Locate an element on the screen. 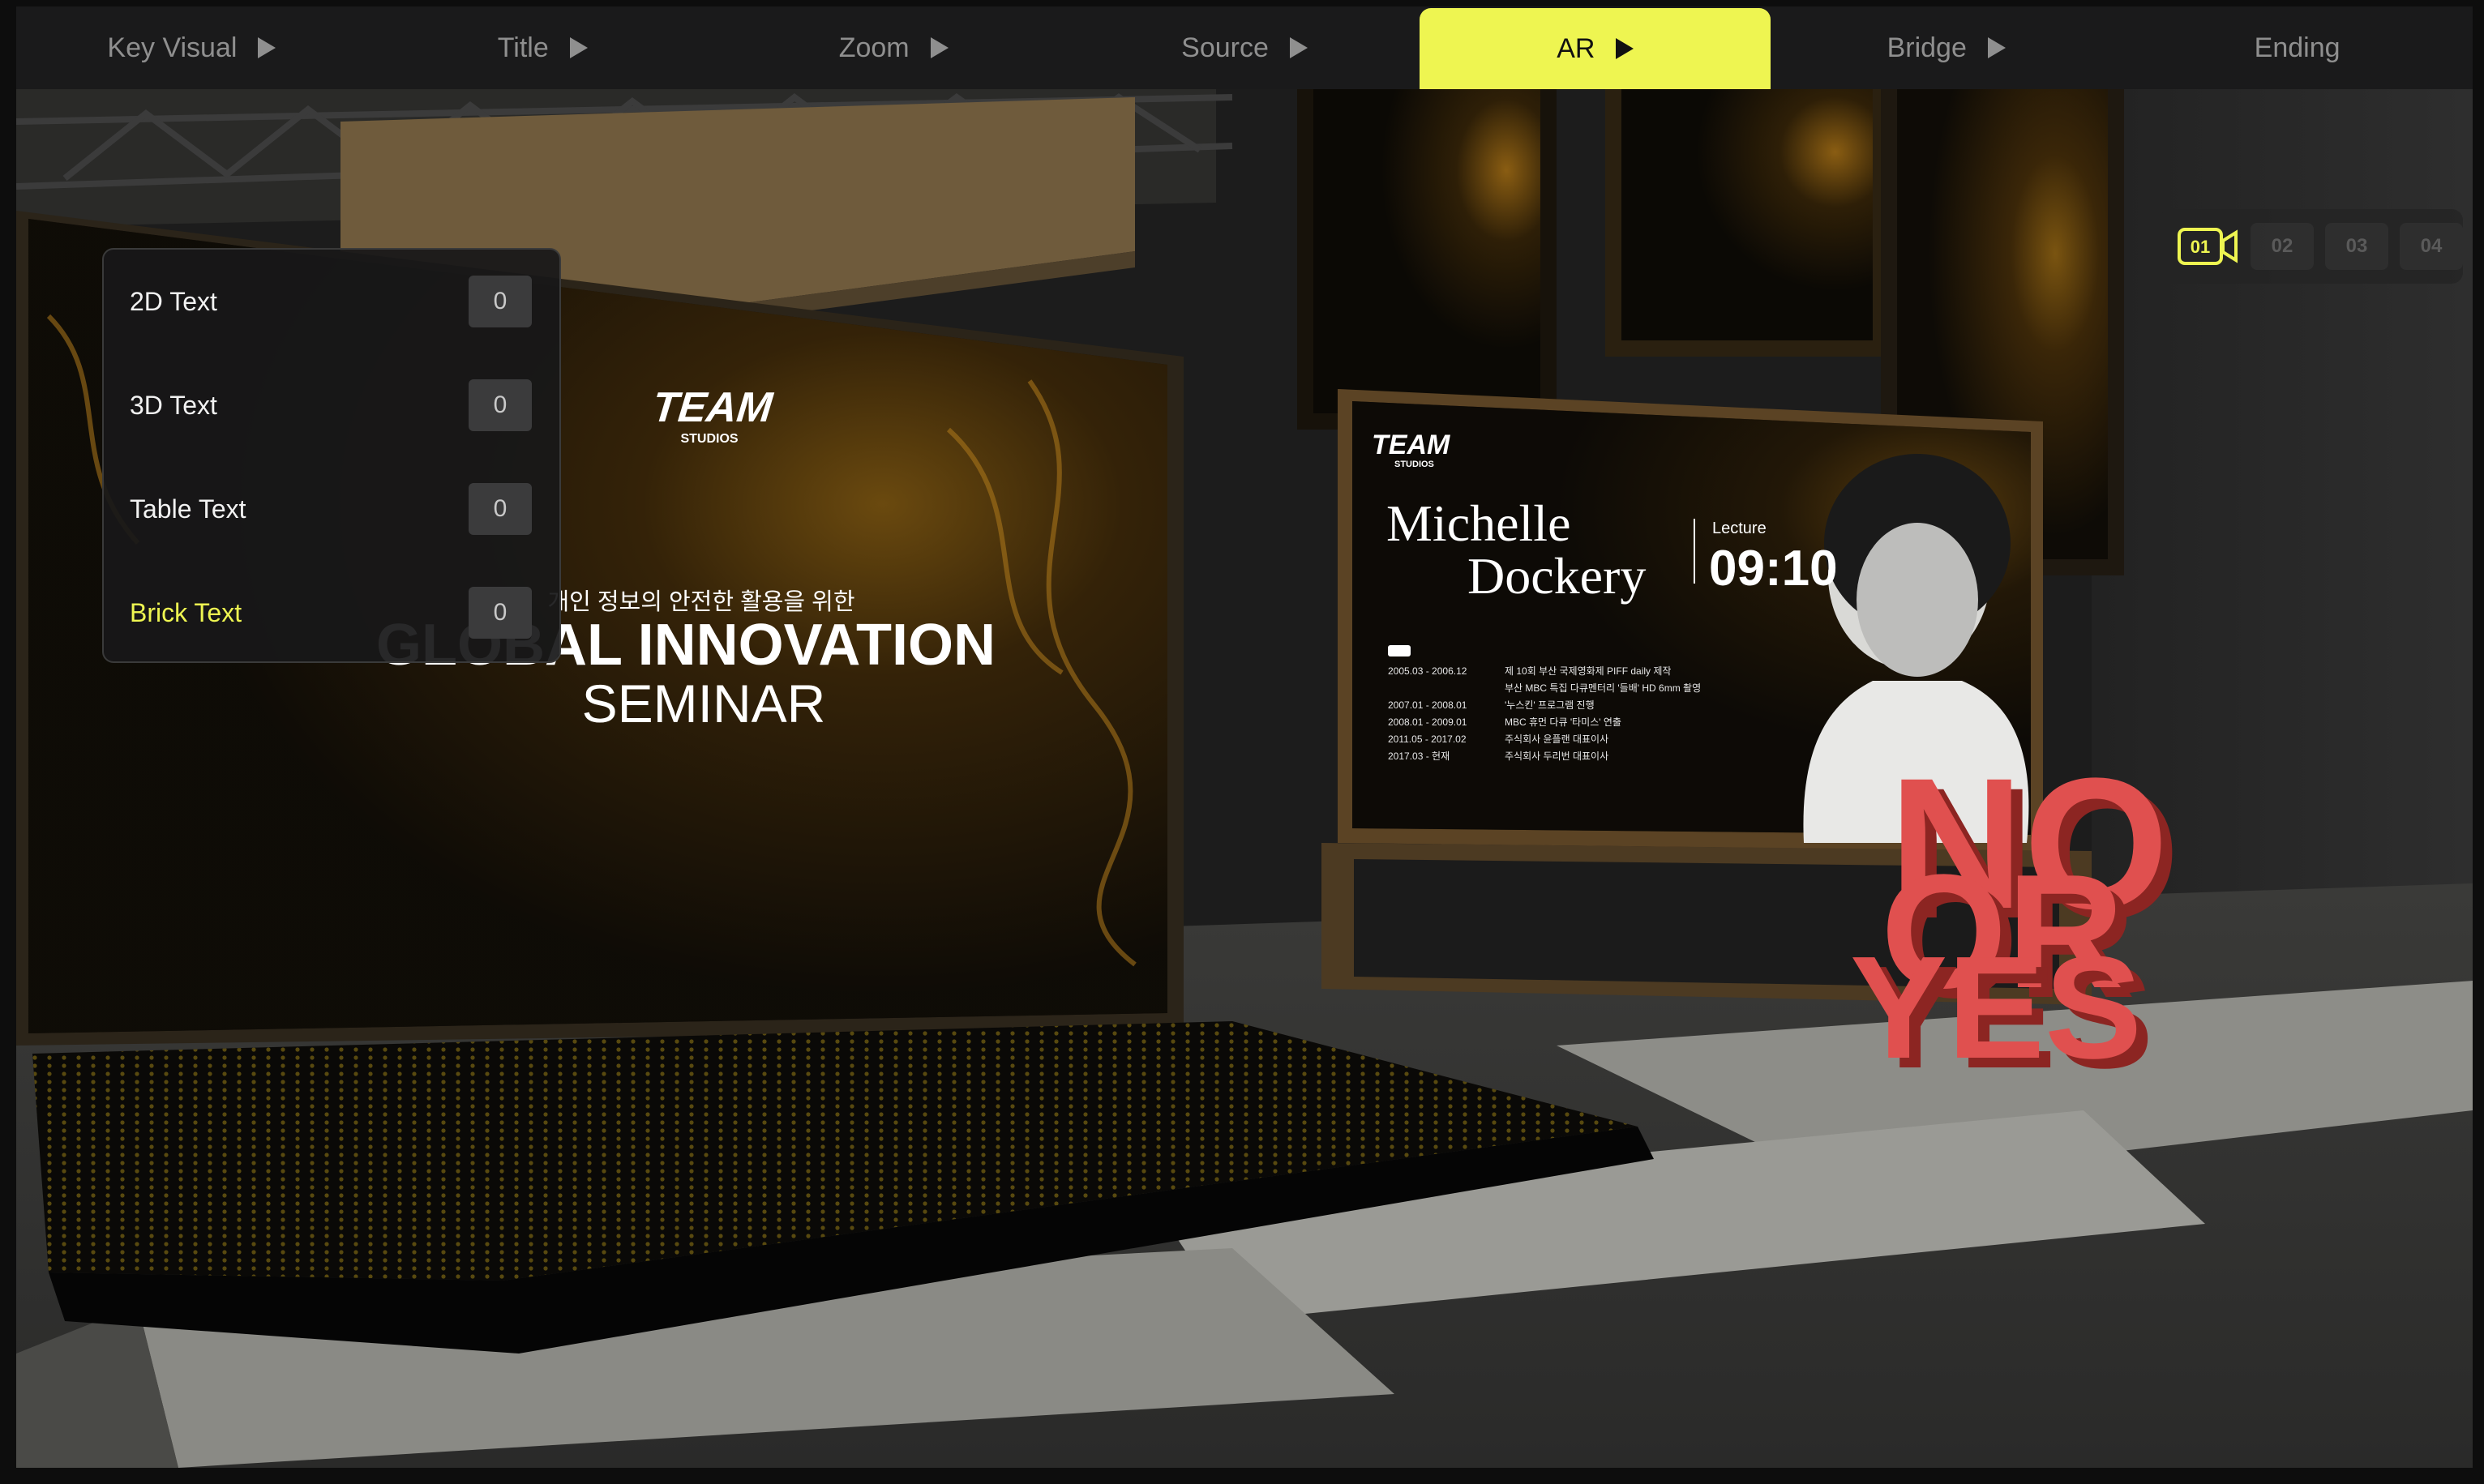 This screenshot has width=2484, height=1484. camera-selector: 01 02 03 04 is located at coordinates (2311, 246).